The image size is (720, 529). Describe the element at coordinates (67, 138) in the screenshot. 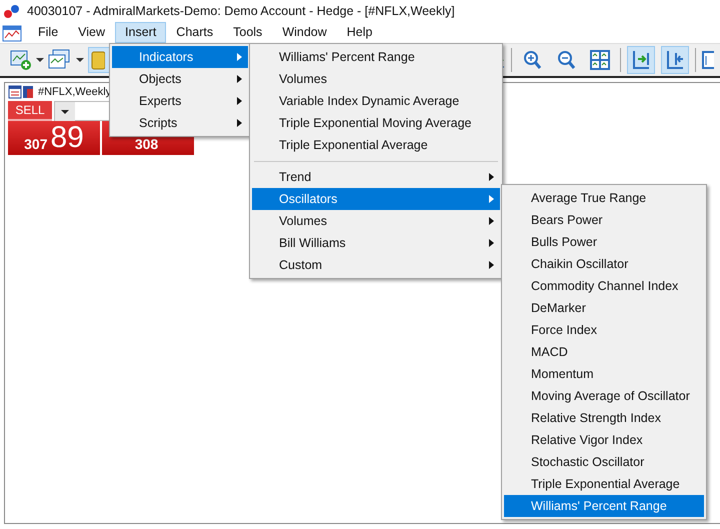

I see `price-digits: 89` at that location.